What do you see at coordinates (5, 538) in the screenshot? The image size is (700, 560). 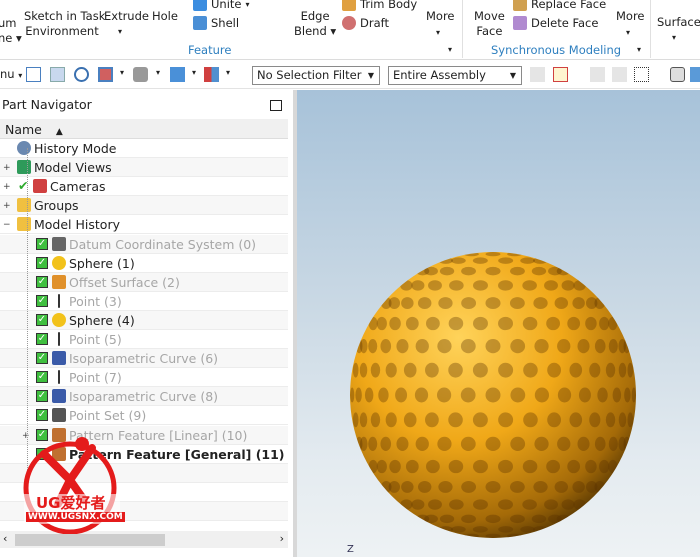 I see `scroll-left-icon: ‹` at bounding box center [5, 538].